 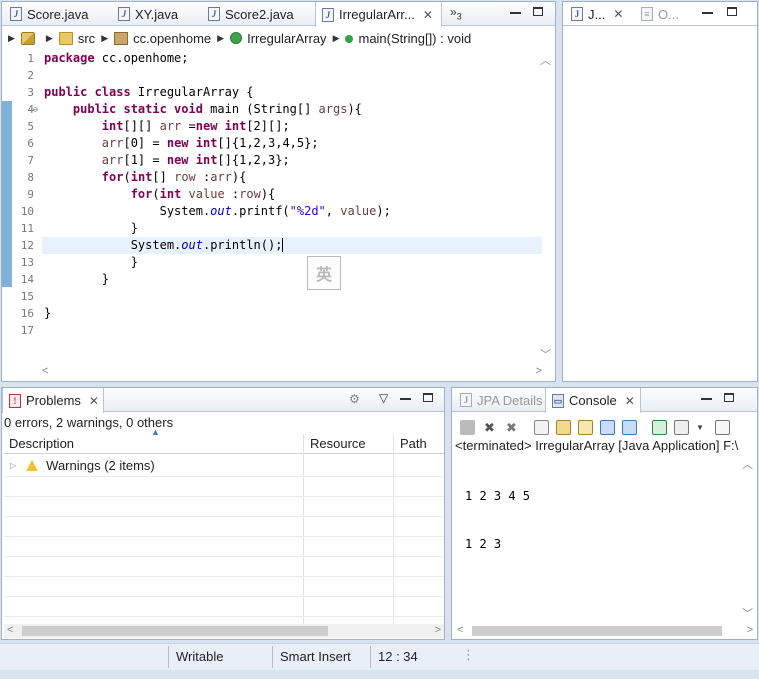 What do you see at coordinates (700, 427) in the screenshot?
I see `dropdown-arrow-icon: ▼` at bounding box center [700, 427].